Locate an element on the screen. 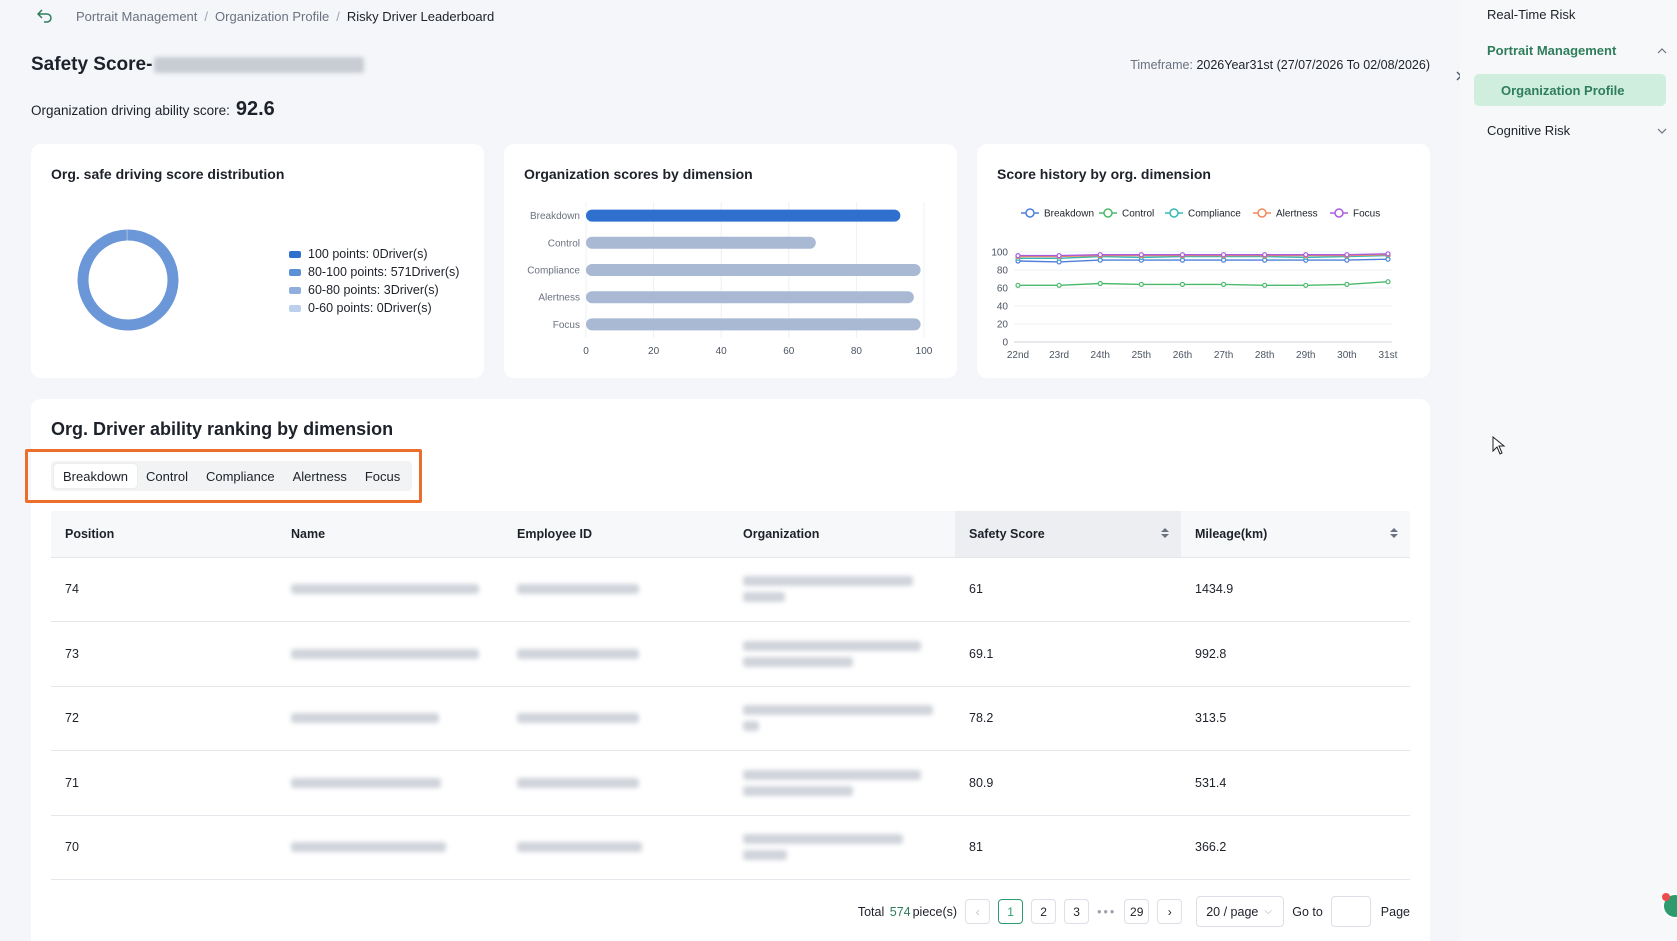  x-tick-label: 29th is located at coordinates (1305, 355).